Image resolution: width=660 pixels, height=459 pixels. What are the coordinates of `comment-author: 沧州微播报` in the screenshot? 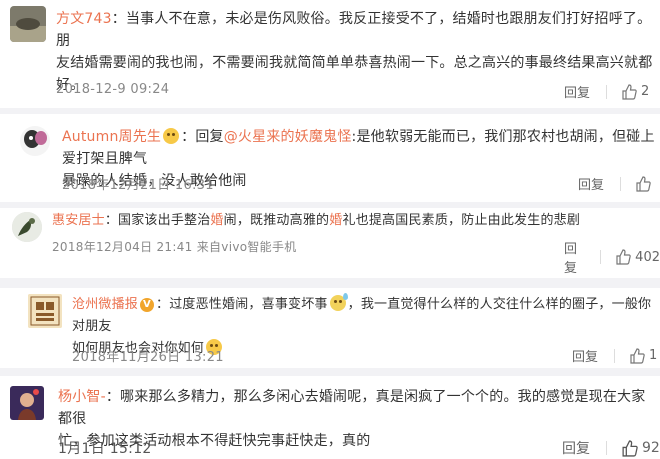 It's located at (105, 304).